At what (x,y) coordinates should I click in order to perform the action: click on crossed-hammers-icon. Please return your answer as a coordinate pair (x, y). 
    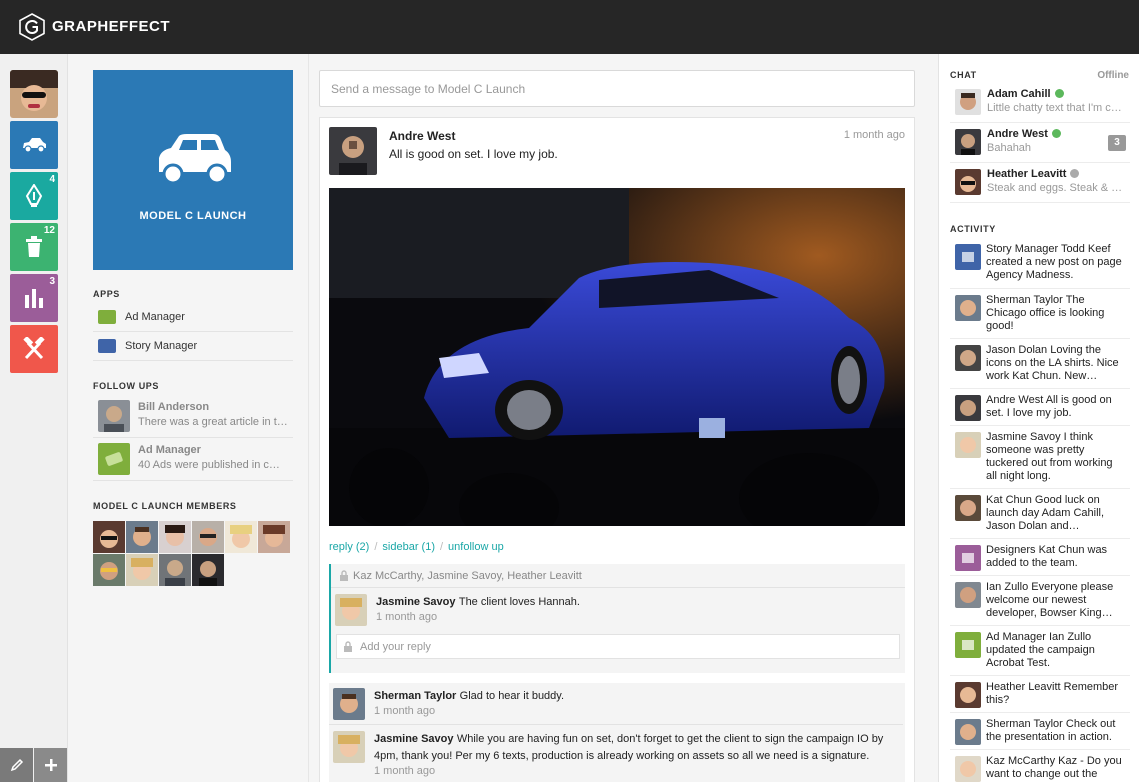
    Looking at the image, I should click on (34, 348).